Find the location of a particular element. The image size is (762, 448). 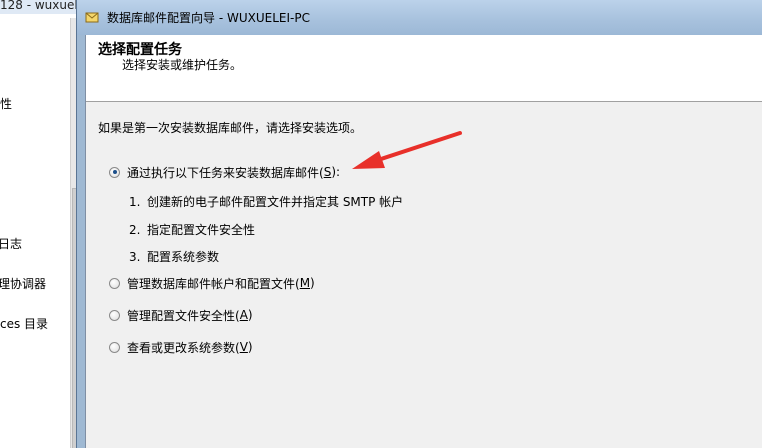

wizard-titlebar: 数据库邮件配置向导 - WUXUELEI-PC is located at coordinates (419, 17).